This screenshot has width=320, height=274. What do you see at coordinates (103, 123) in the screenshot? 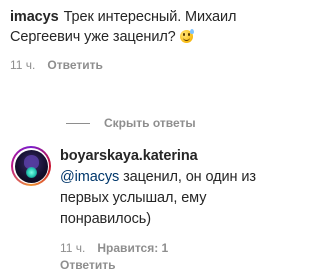
I see `hide-replies-button: Скрыть ответы` at bounding box center [103, 123].